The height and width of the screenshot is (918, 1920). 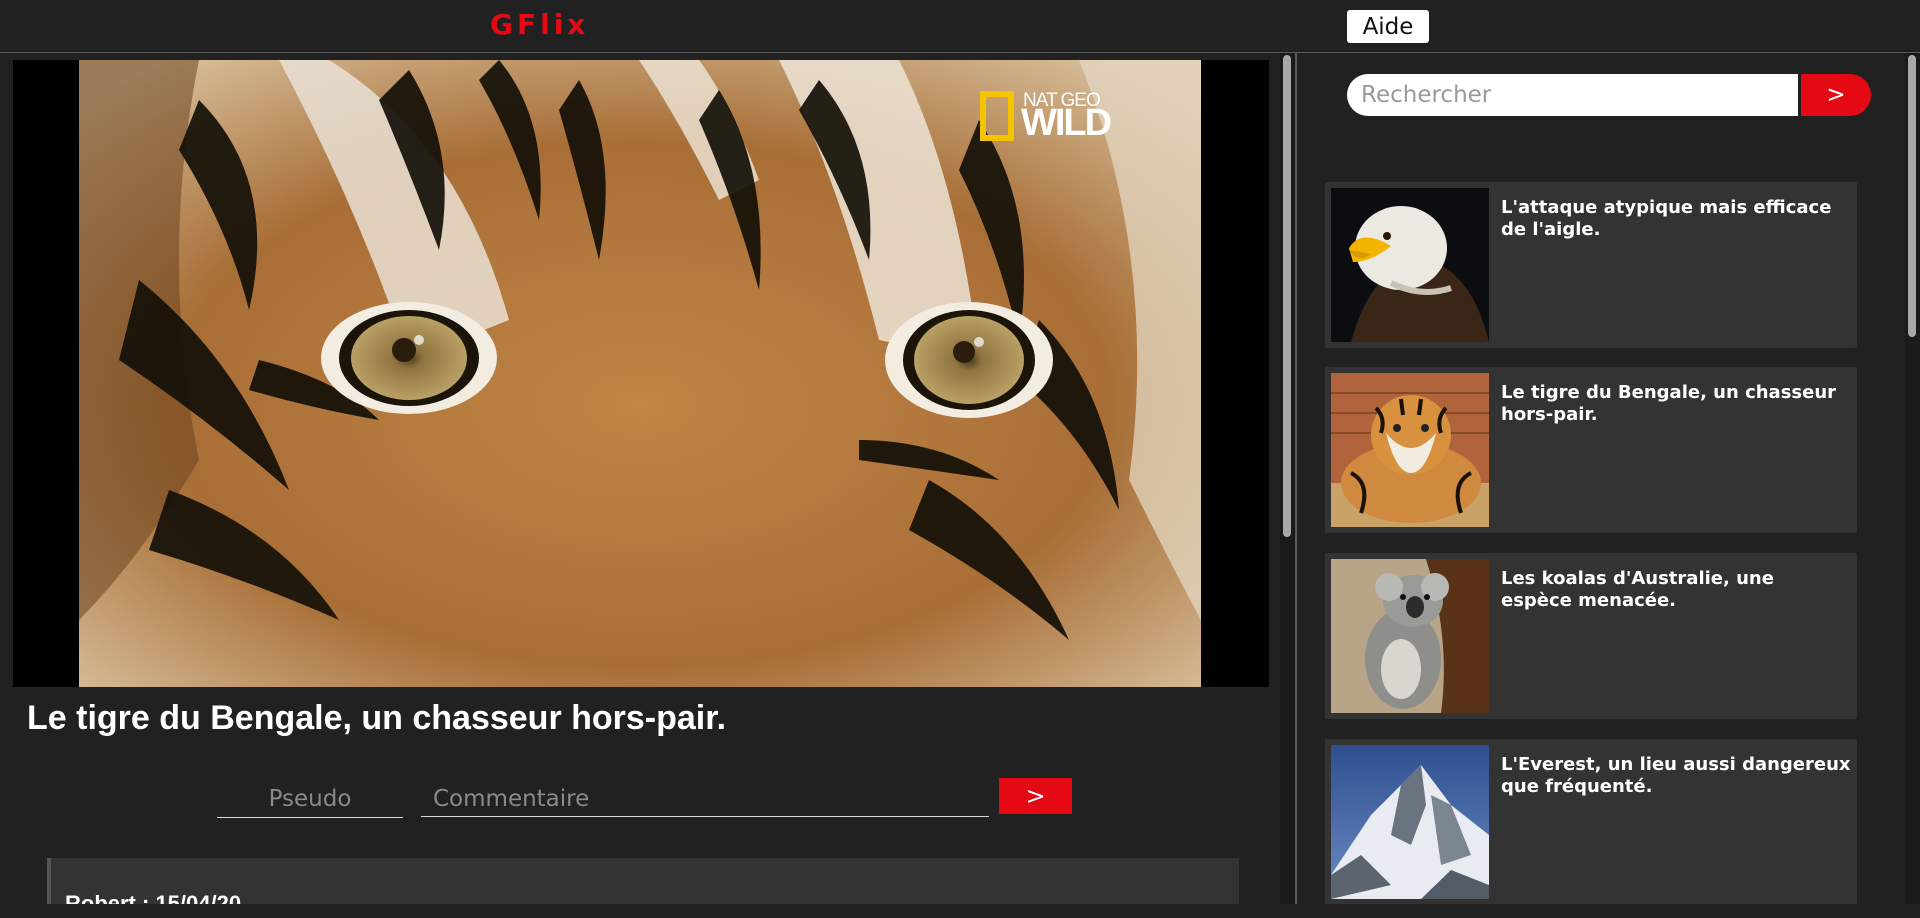 I want to click on help-button: Aide, so click(x=1388, y=26).